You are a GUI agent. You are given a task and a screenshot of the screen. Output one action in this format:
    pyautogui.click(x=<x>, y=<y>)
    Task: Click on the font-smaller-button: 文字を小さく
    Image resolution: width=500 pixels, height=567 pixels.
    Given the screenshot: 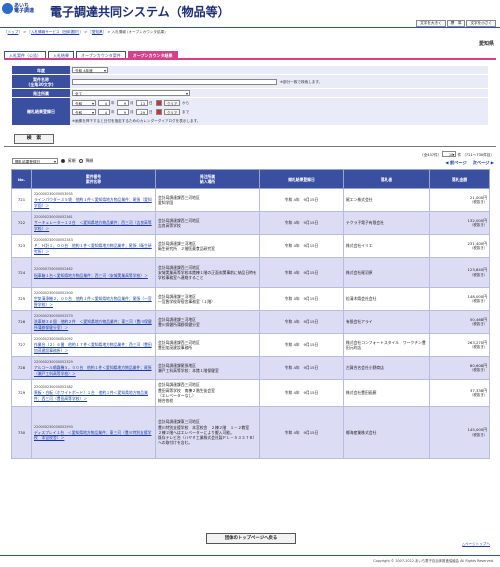 What is the action you would take?
    pyautogui.click(x=481, y=23)
    